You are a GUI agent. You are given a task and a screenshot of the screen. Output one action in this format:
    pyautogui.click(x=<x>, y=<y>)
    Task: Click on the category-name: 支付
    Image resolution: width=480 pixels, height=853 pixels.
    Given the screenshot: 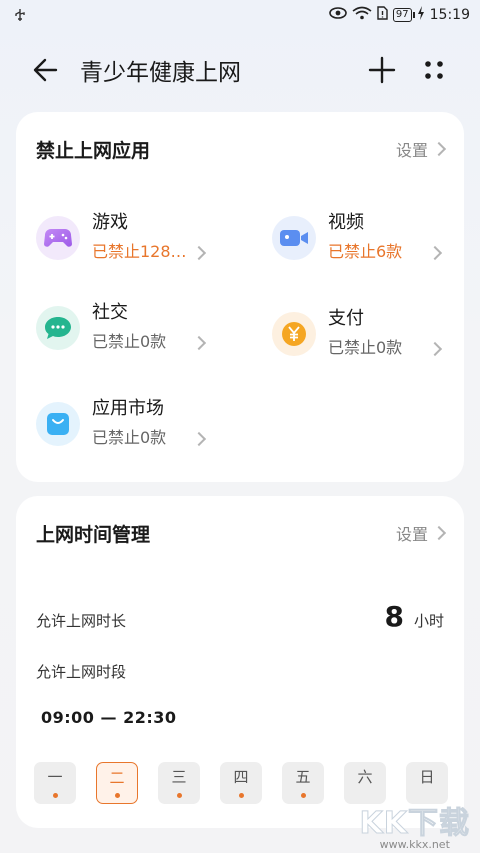 What is the action you would take?
    pyautogui.click(x=346, y=318)
    